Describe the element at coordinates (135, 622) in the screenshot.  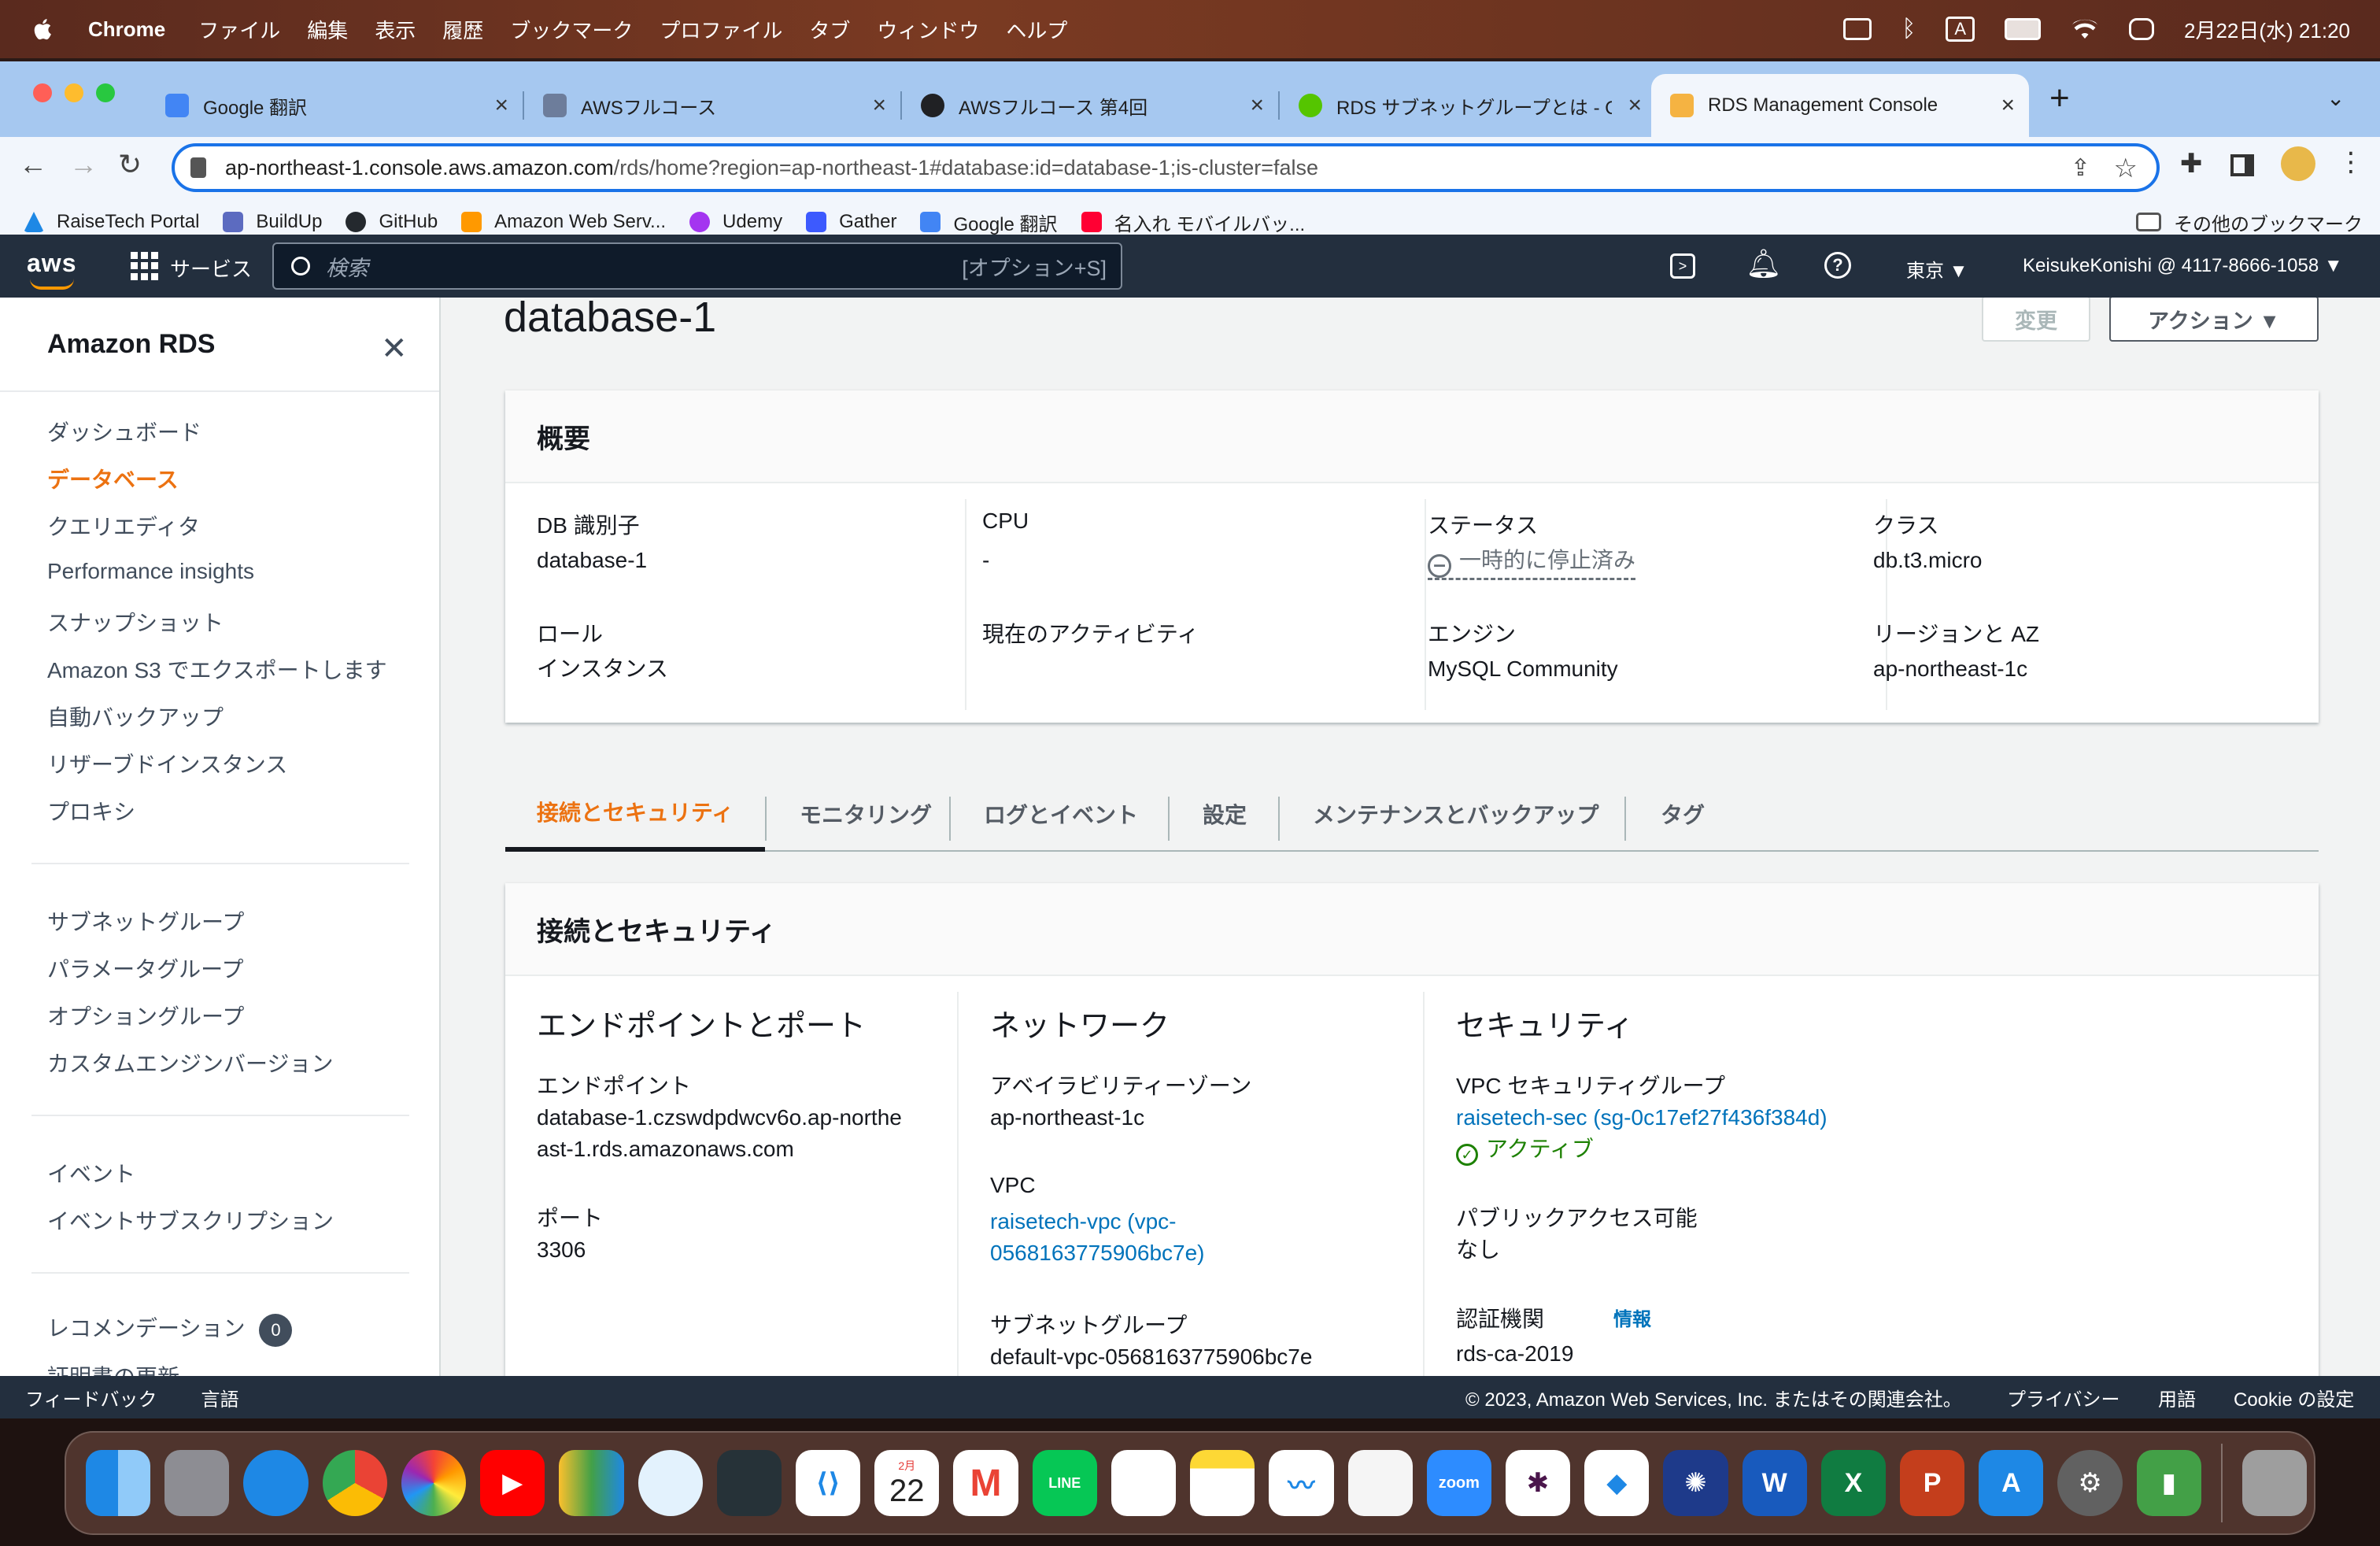
I see `sidebar-item-snapshots: スナップショット` at that location.